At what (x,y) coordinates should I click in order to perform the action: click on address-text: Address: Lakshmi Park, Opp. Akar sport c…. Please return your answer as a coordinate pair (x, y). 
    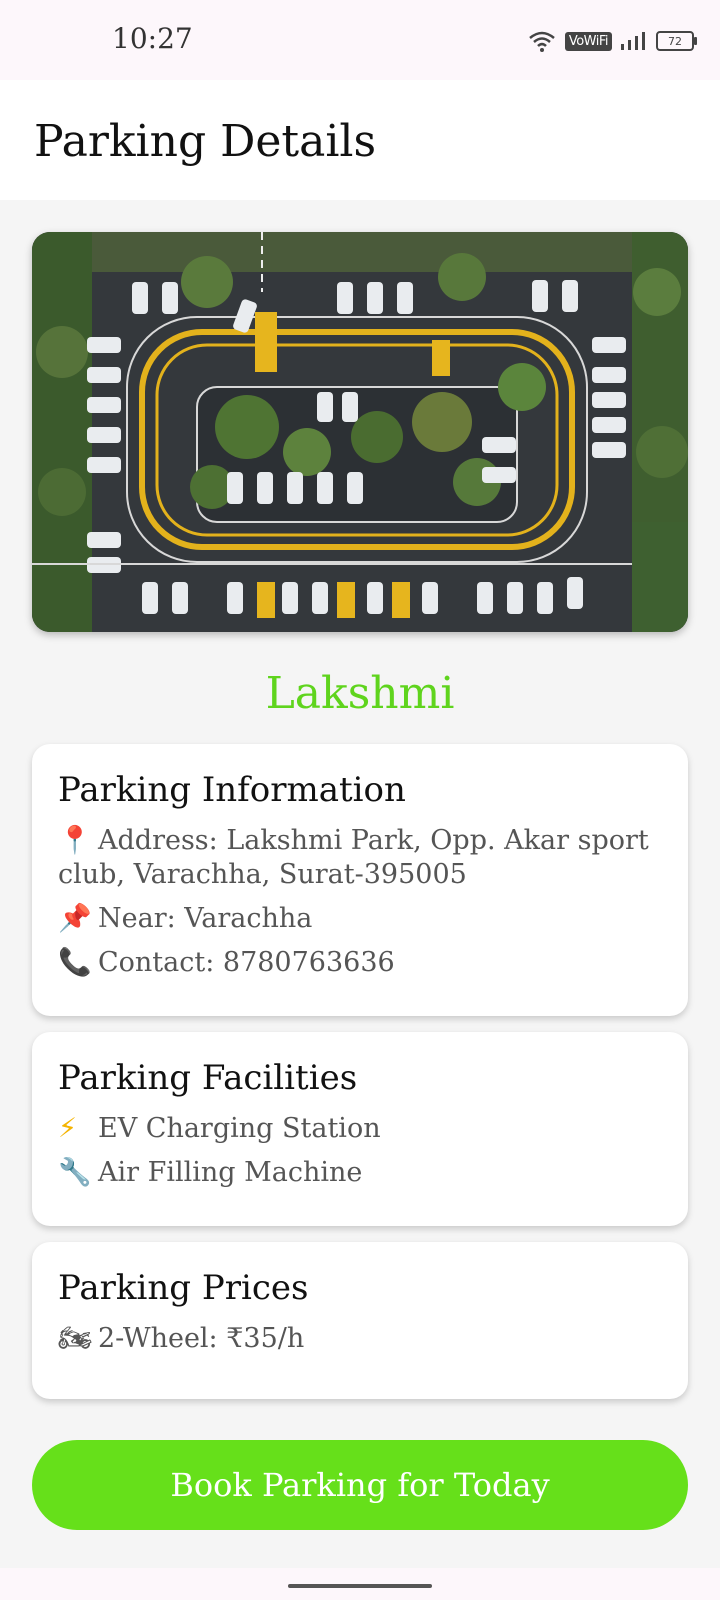
    Looking at the image, I should click on (353, 857).